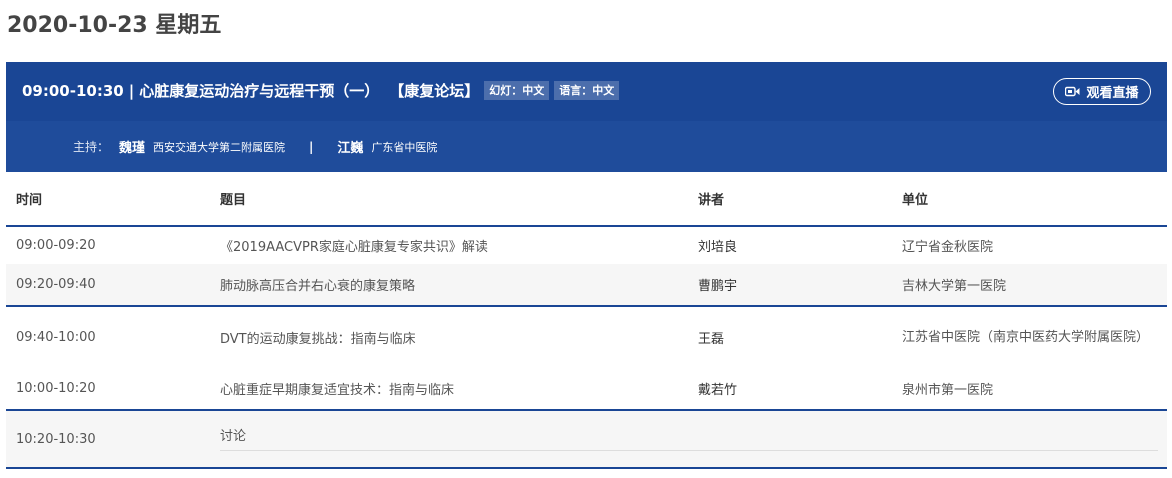 This screenshot has width=1172, height=478. I want to click on session-time: 09:00-10:30, so click(73, 90).